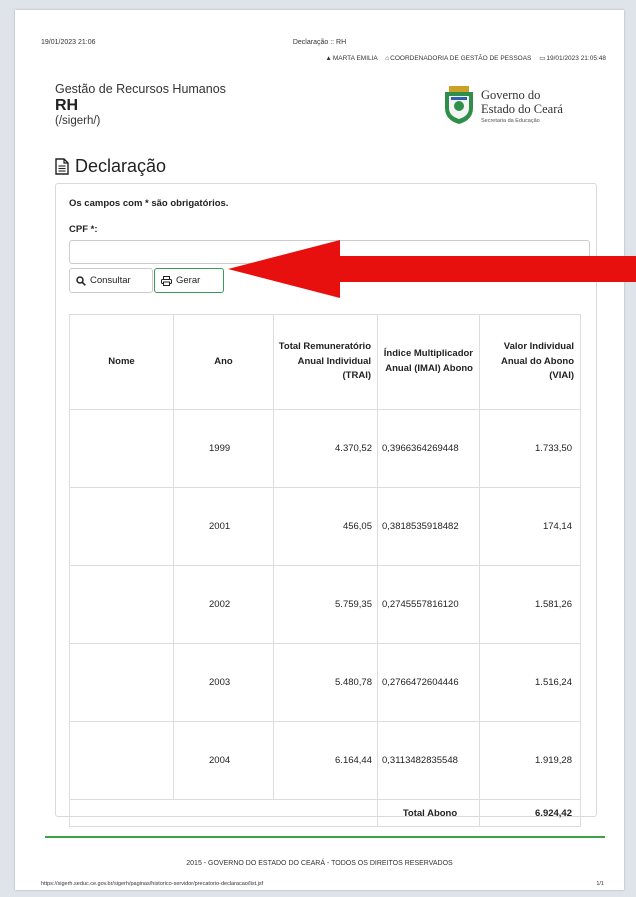 The image size is (636, 897). Describe the element at coordinates (78, 121) in the screenshot. I see `app-path: (/sigerh/)` at that location.